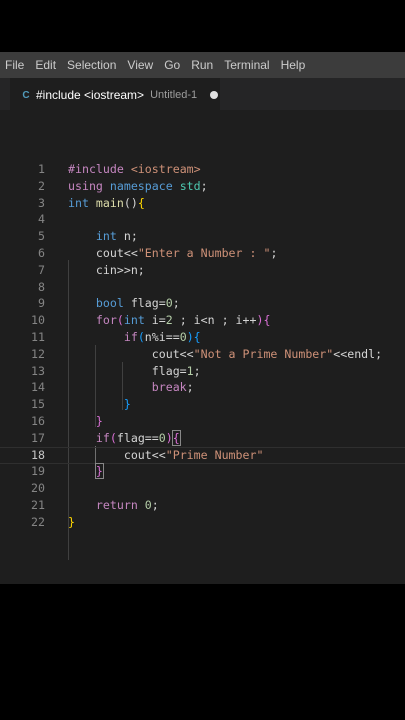 The height and width of the screenshot is (720, 405). What do you see at coordinates (140, 65) in the screenshot?
I see `menu-view: View` at bounding box center [140, 65].